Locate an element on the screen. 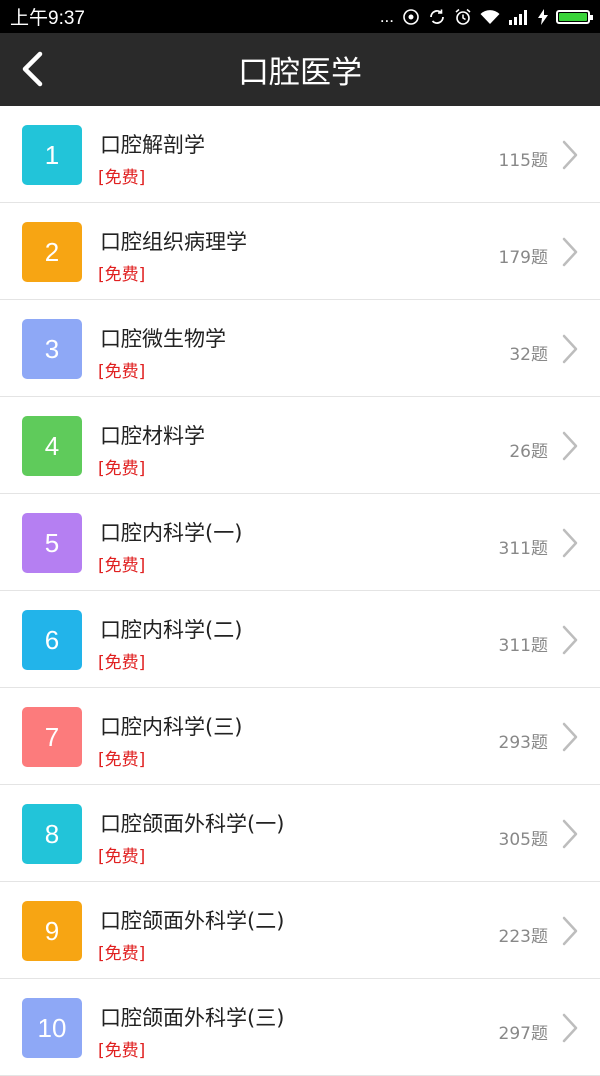 The height and width of the screenshot is (1076, 600). charging-icon is located at coordinates (543, 16).